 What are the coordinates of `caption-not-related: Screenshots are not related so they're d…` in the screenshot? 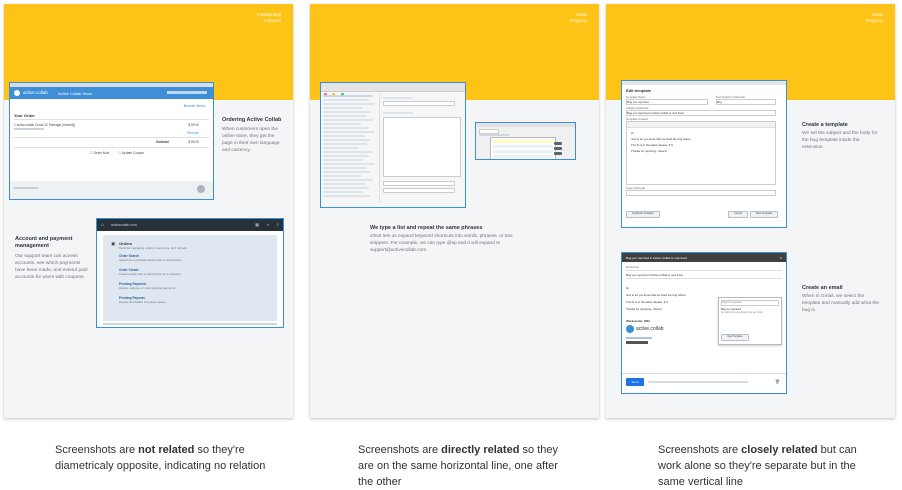 It's located at (160, 458).